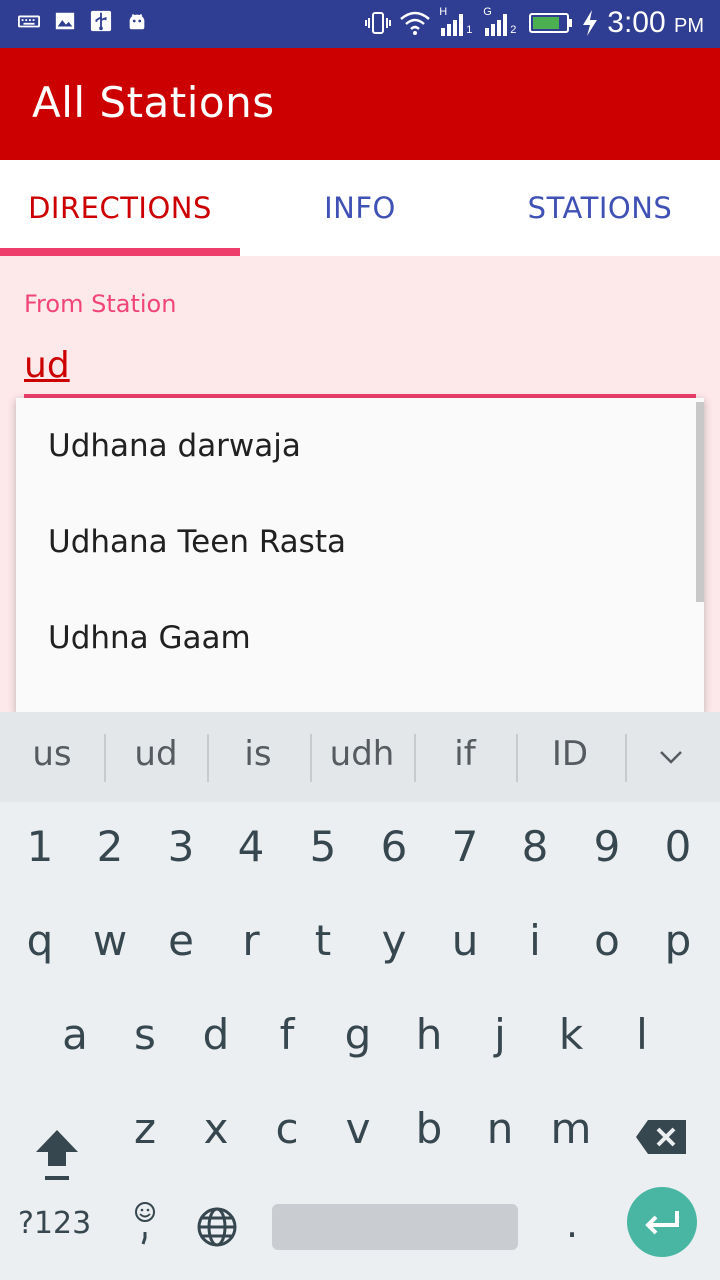 This screenshot has width=720, height=1280. I want to click on keyboard-suggestion-strip: us ud is udh if ID, so click(360, 757).